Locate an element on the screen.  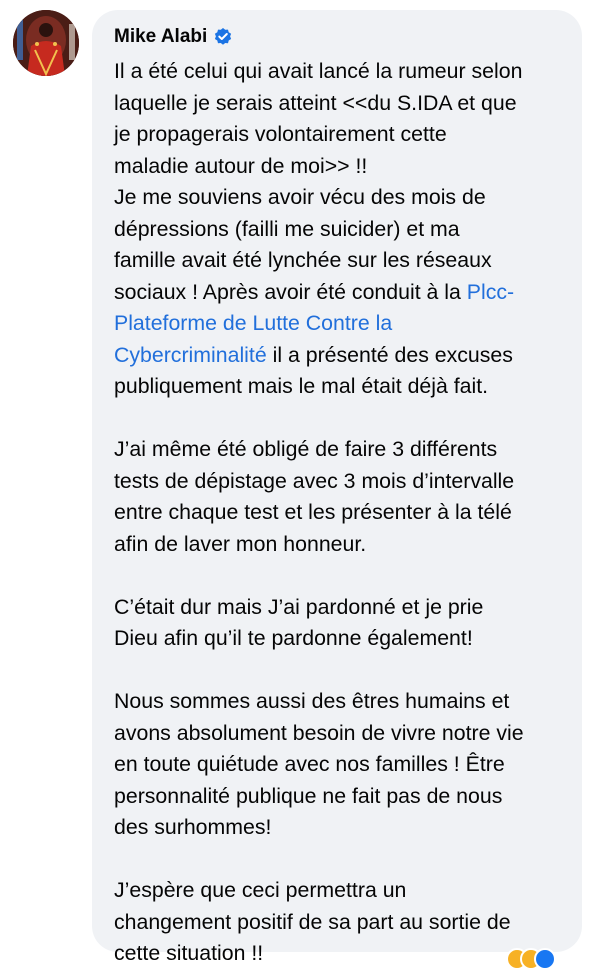
author-name: Mike Alabi is located at coordinates (160, 37).